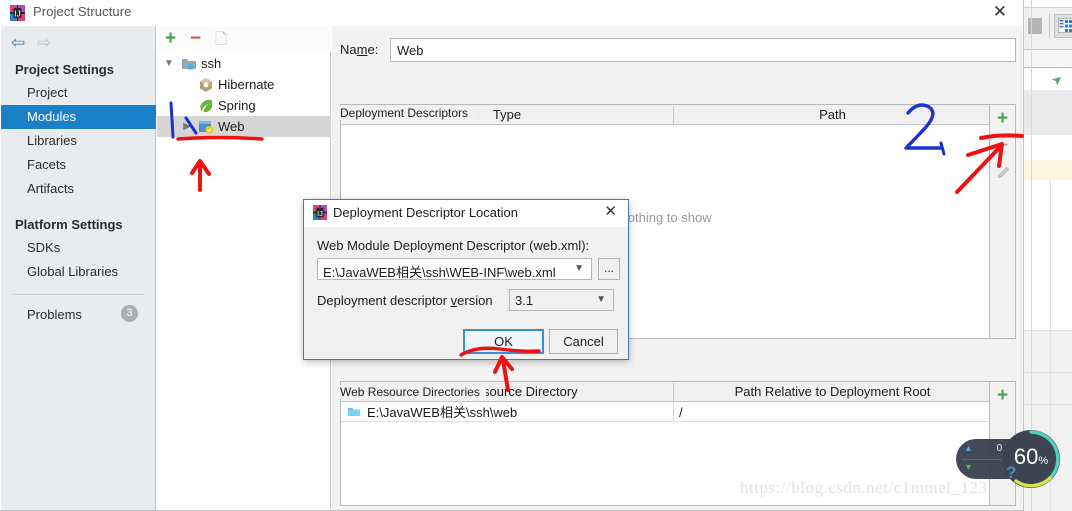  What do you see at coordinates (1003, 221) in the screenshot?
I see `deployment-descriptors-toolbar: + −` at bounding box center [1003, 221].